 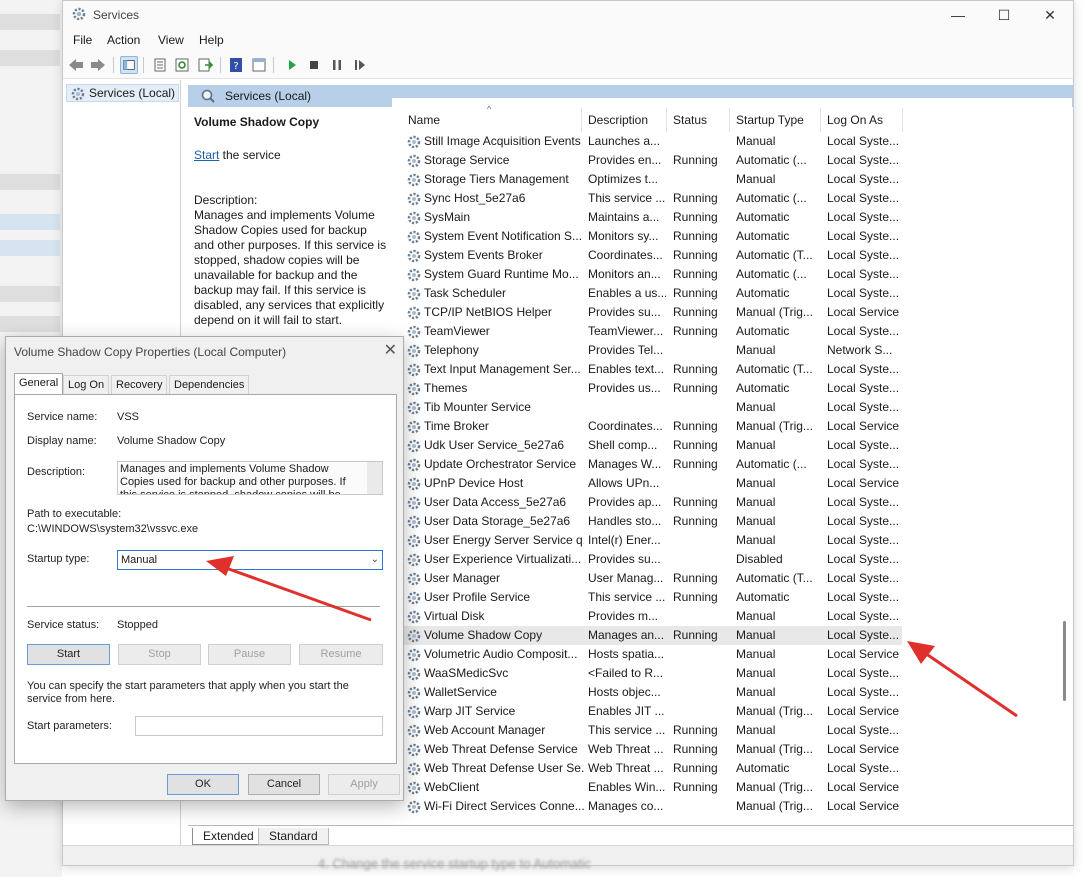 I want to click on column-header-status: Status, so click(x=690, y=120).